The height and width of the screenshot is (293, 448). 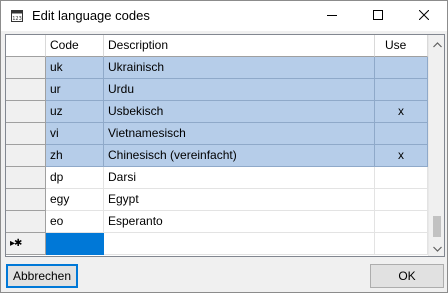 What do you see at coordinates (437, 226) in the screenshot?
I see `scroll-thumb` at bounding box center [437, 226].